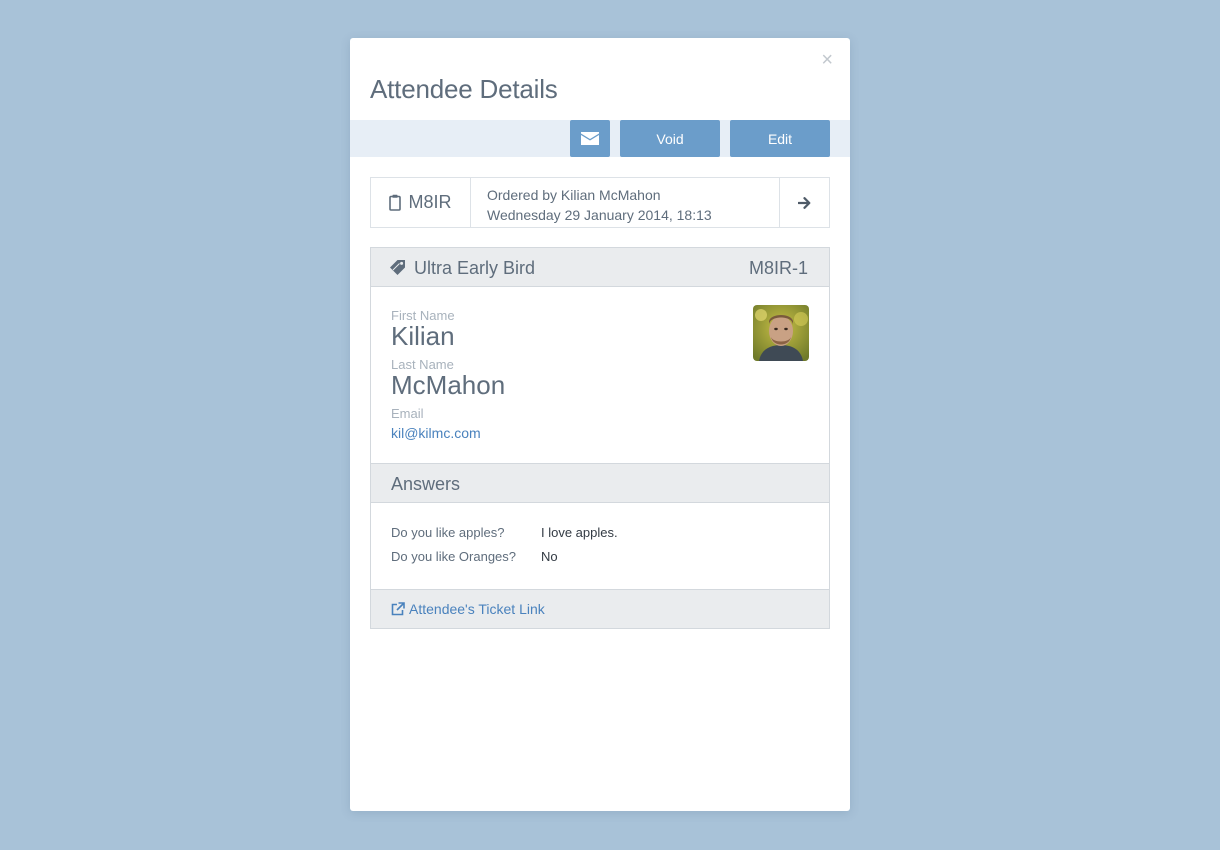  Describe the element at coordinates (549, 556) in the screenshot. I see `answer-value: No` at that location.